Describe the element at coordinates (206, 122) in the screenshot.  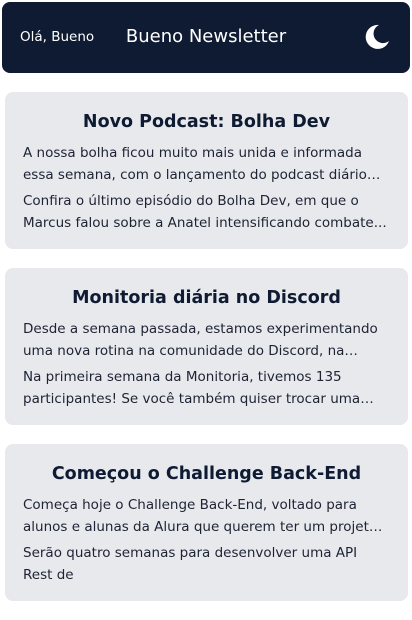
I see `post-title: Novo Podcast: Bolha Dev` at that location.